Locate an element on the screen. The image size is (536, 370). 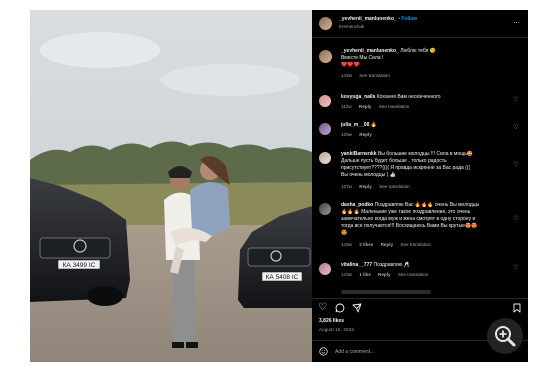
bookmark-icon is located at coordinates (517, 308).